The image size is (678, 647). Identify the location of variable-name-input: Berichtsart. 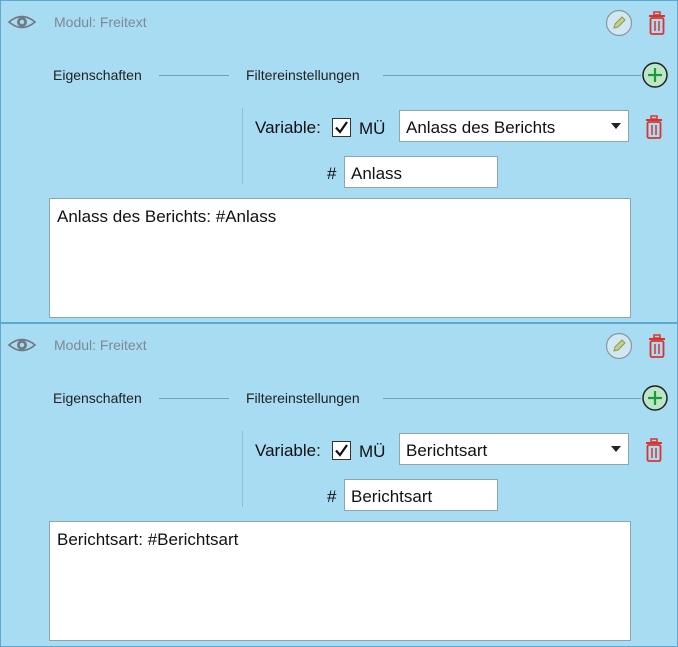
(421, 495).